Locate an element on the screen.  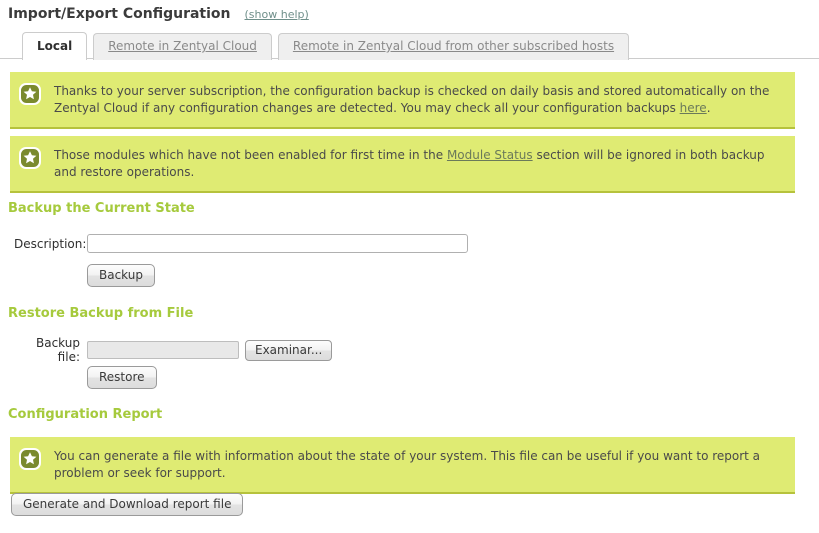
description-row: Description: is located at coordinates (241, 243).